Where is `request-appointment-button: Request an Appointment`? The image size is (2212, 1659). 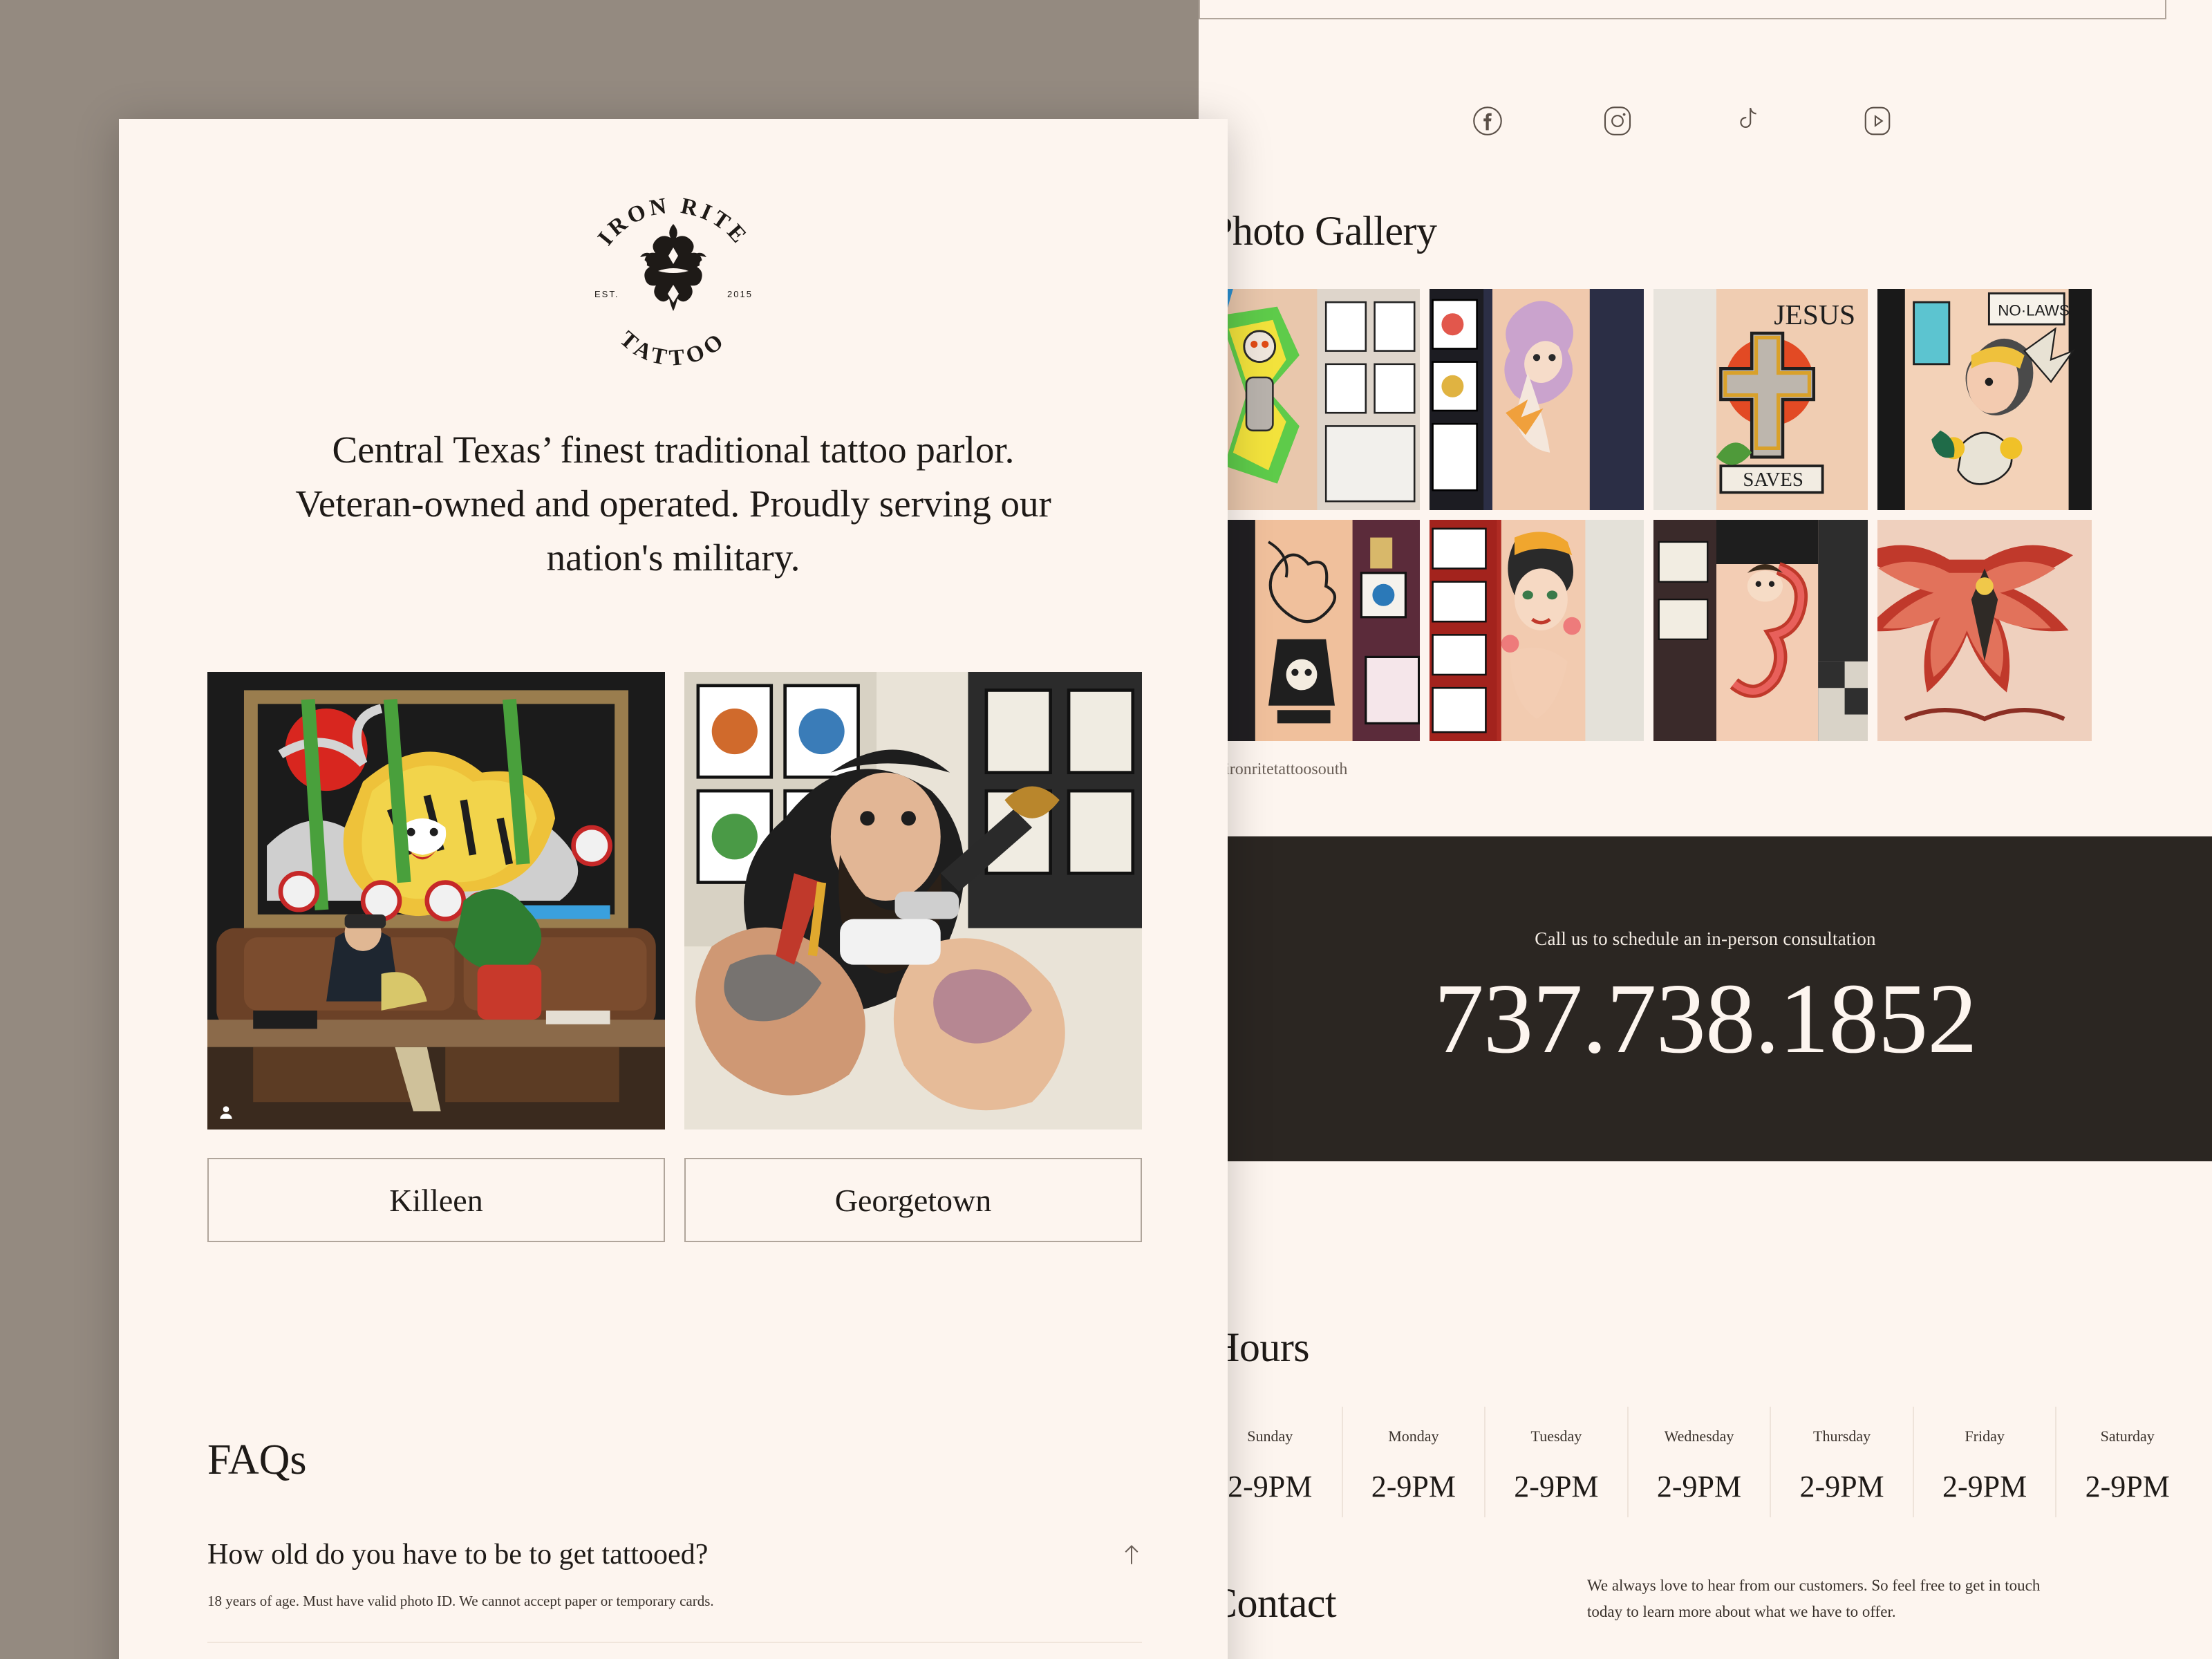
request-appointment-button: Request an Appointment is located at coordinates (1682, 9).